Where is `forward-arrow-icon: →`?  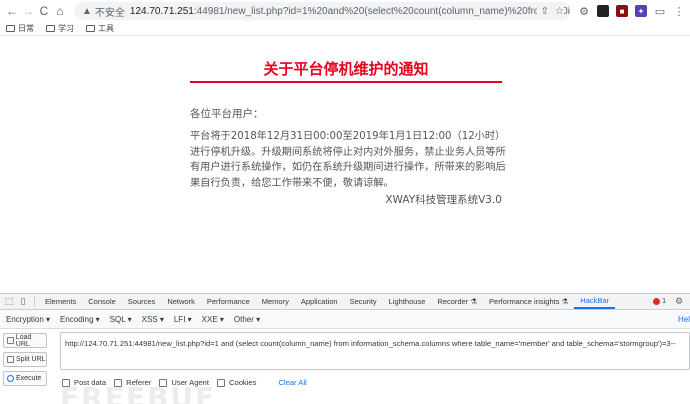 forward-arrow-icon: → is located at coordinates (28, 11).